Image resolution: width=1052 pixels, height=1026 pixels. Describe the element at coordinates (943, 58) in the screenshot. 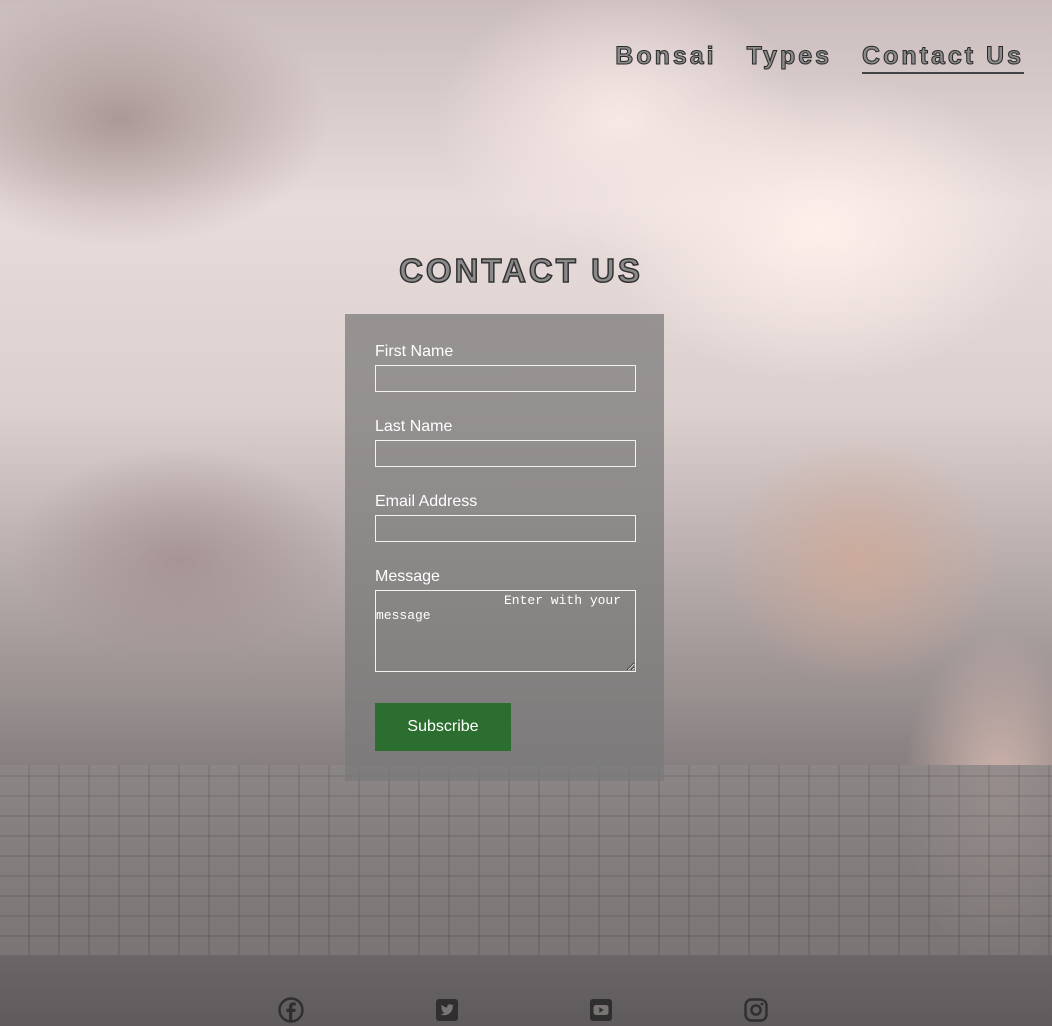

I see `nav-link-contact-us: Contact Us` at that location.